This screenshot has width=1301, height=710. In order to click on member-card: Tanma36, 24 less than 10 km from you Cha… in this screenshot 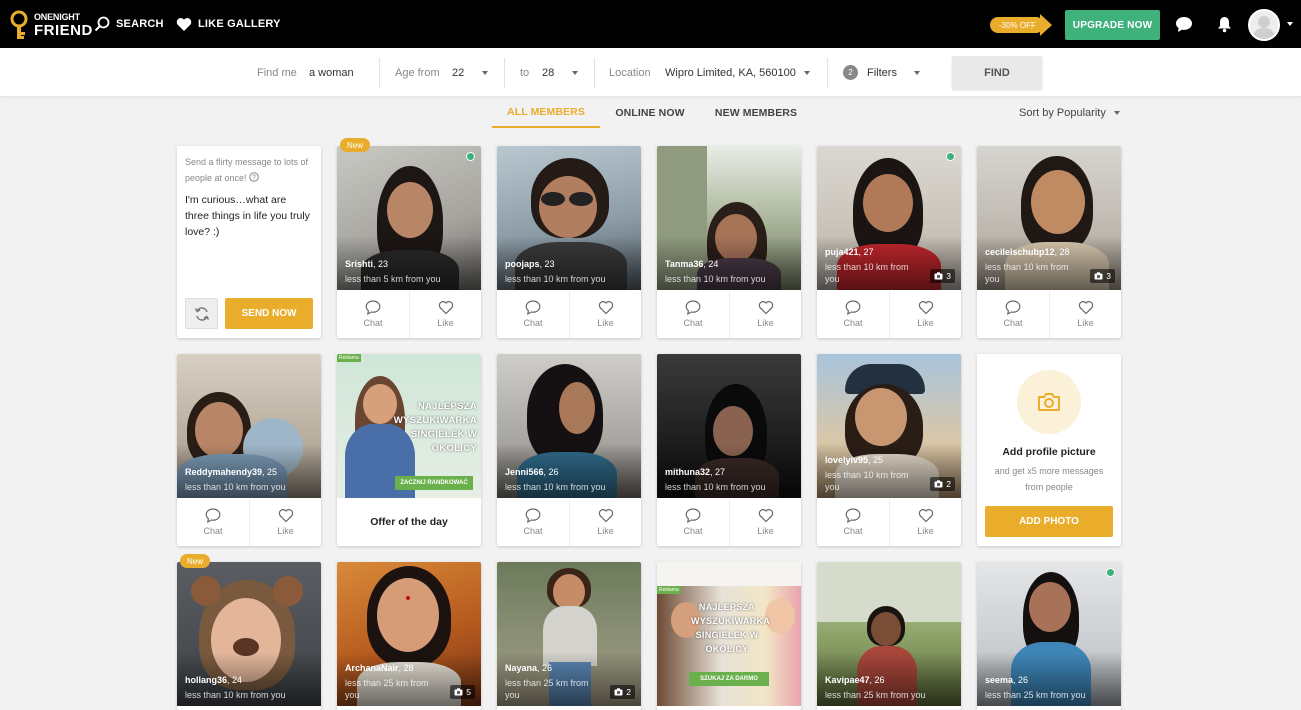, I will do `click(729, 242)`.